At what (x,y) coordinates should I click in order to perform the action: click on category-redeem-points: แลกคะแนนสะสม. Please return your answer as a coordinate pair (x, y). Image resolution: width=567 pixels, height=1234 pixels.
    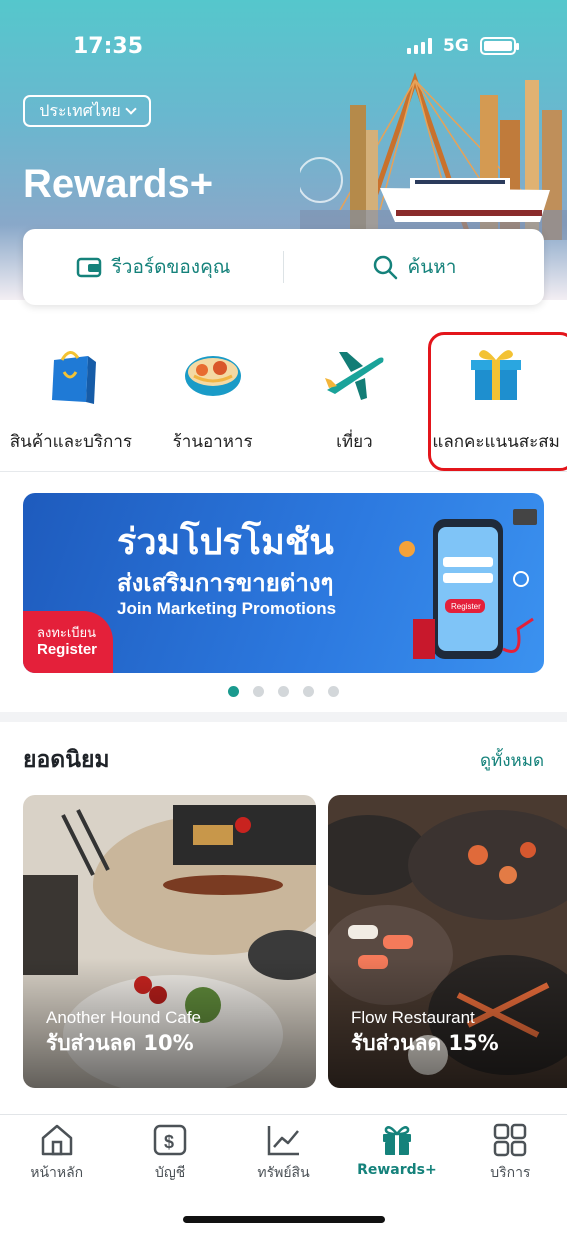
    Looking at the image, I should click on (496, 400).